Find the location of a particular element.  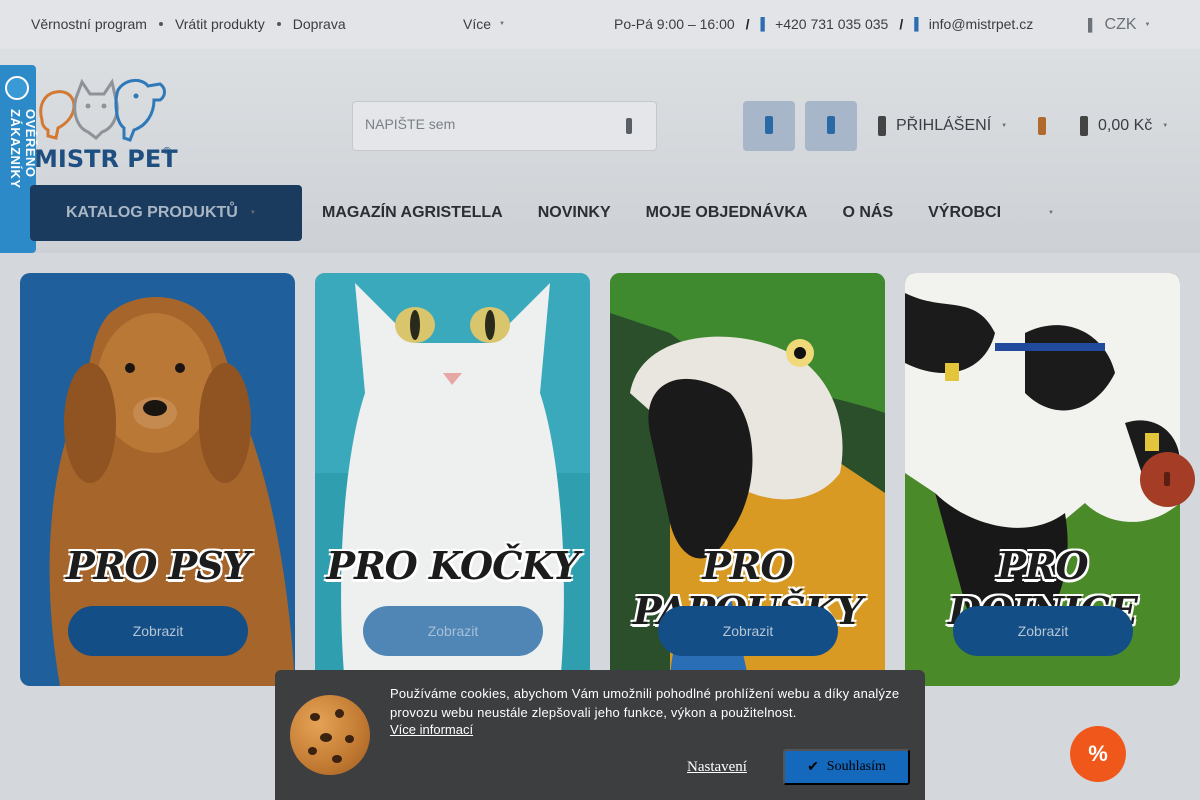

more-menu: Více ▼ is located at coordinates (484, 24).